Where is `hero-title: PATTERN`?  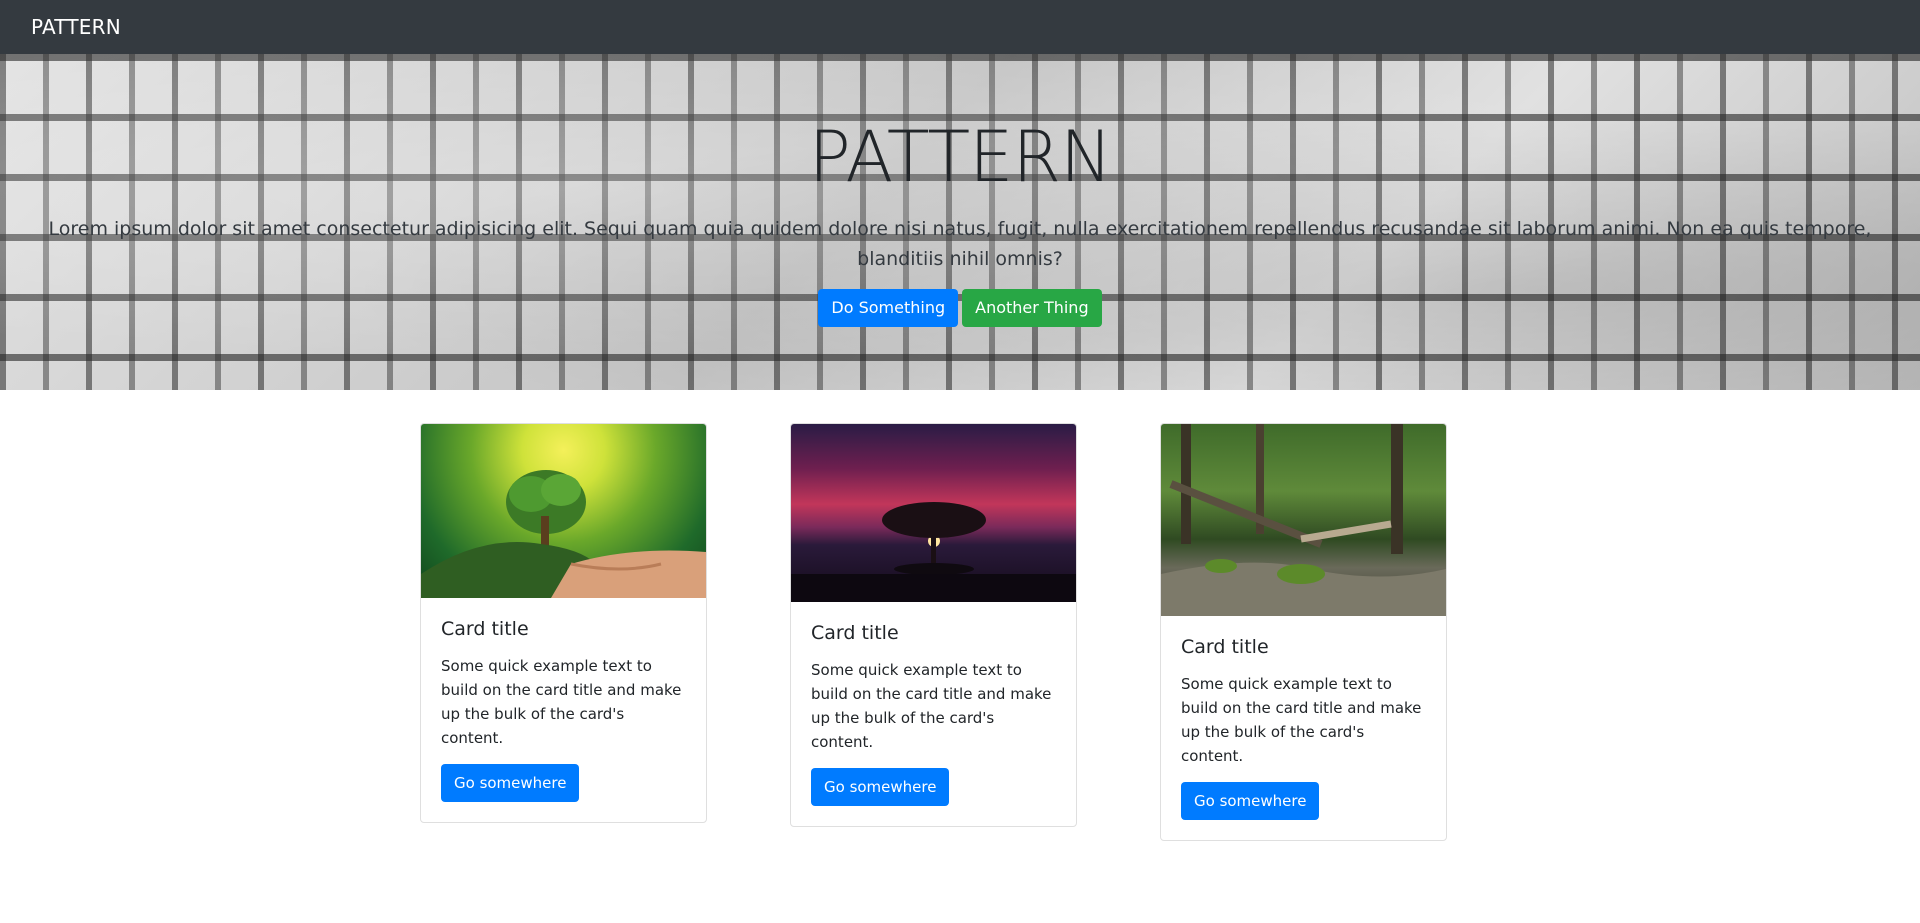
hero-title: PATTERN is located at coordinates (960, 157).